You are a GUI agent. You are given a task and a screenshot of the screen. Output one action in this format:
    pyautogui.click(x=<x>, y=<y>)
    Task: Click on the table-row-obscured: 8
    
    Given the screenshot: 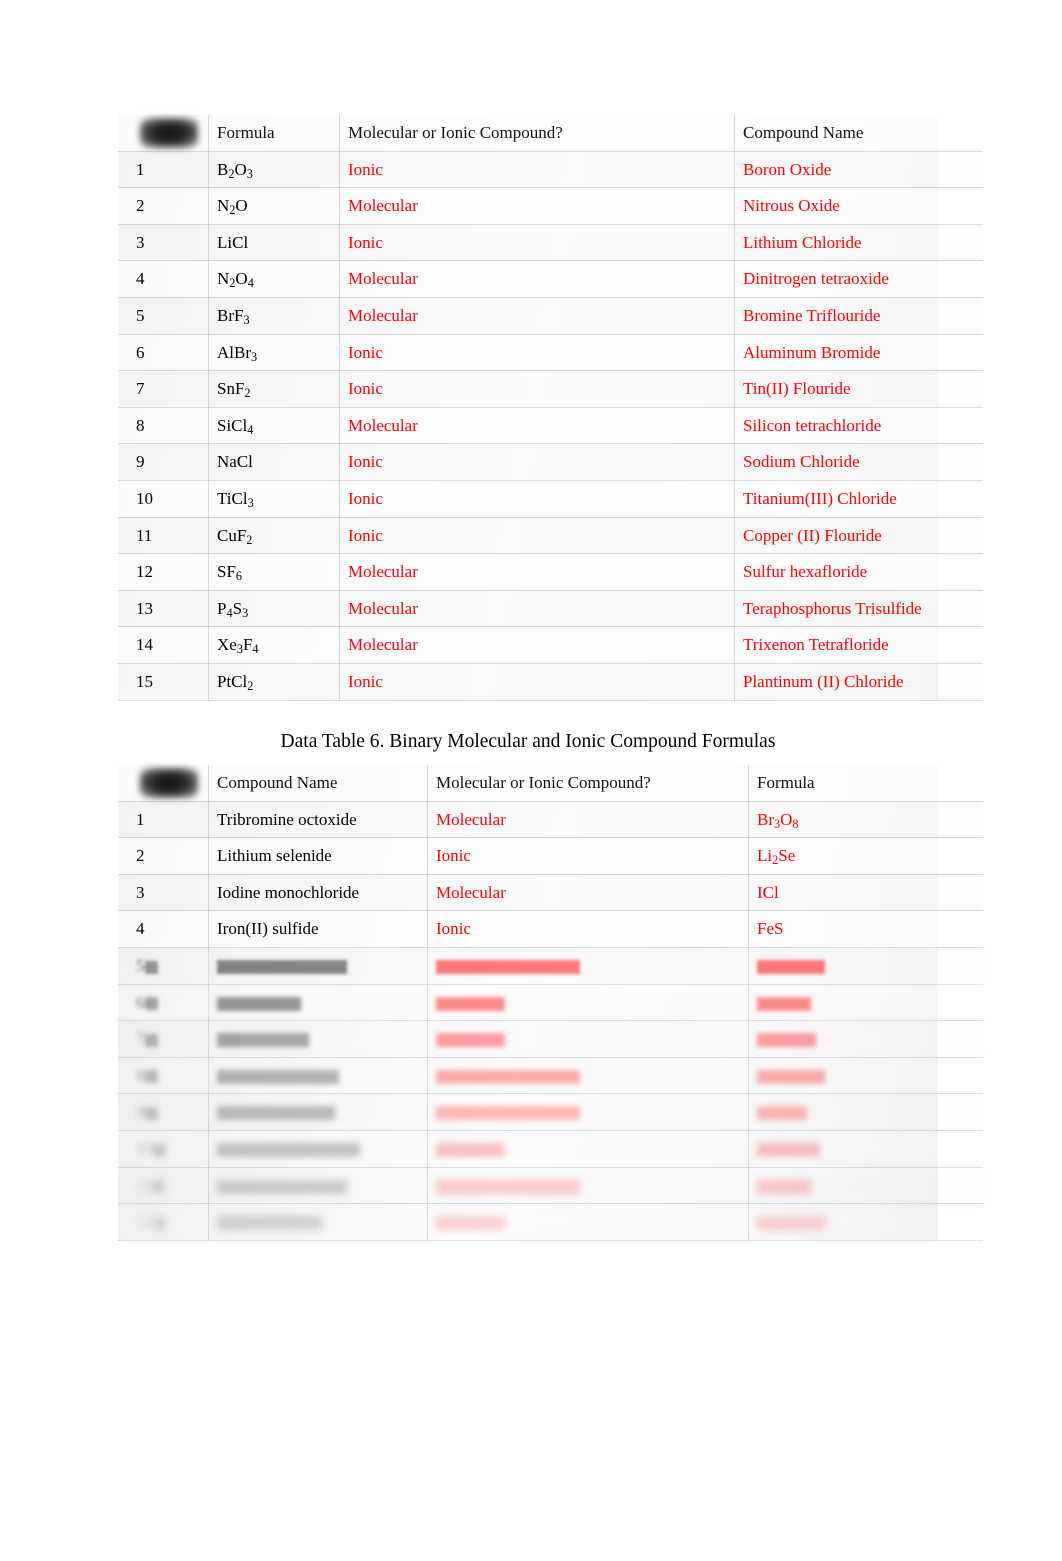 What is the action you would take?
    pyautogui.click(x=550, y=1076)
    